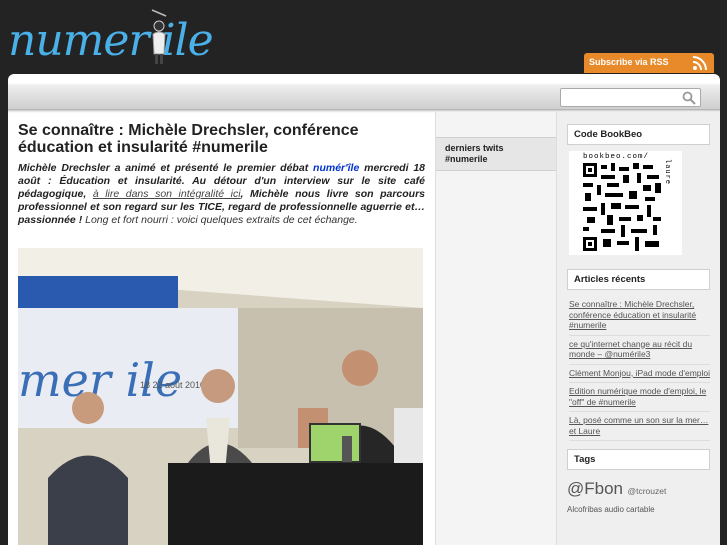  What do you see at coordinates (646, 491) in the screenshot?
I see `tag-tcrouzet: @tcrouzet` at bounding box center [646, 491].